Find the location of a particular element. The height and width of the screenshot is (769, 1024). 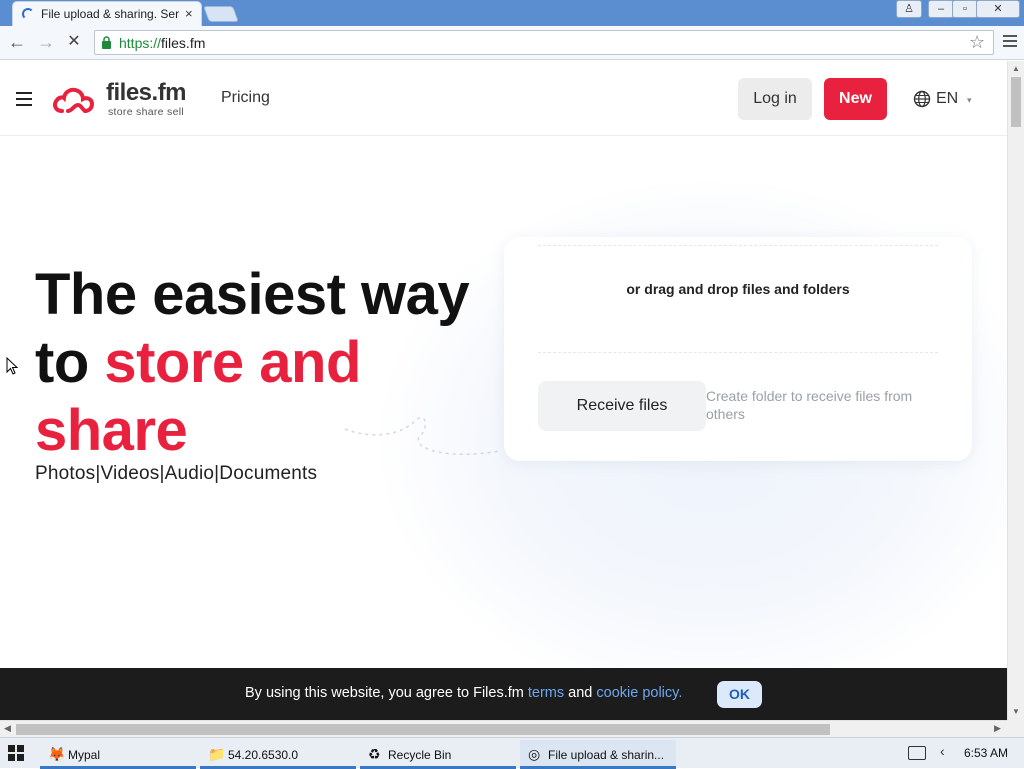

scroll-down-icon: ▼ is located at coordinates (1016, 711).